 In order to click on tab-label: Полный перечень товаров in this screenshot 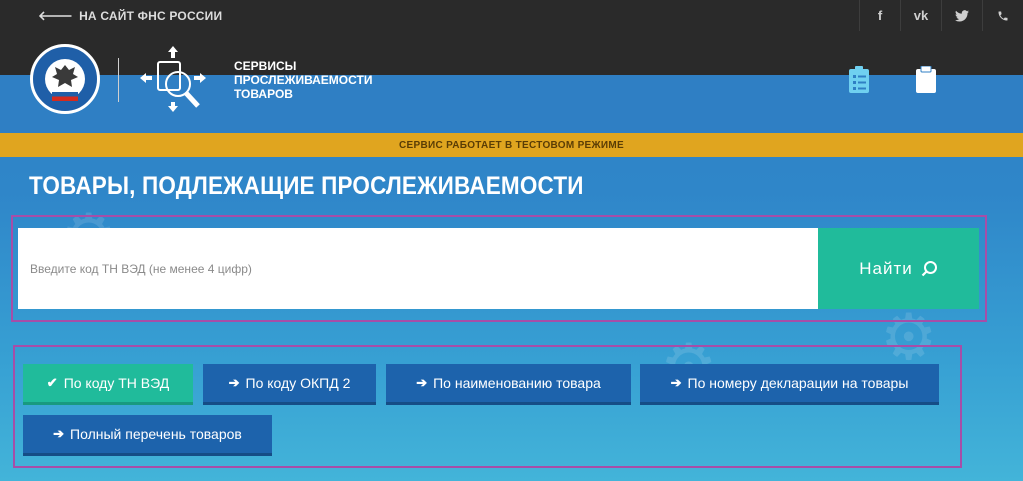, I will do `click(156, 434)`.